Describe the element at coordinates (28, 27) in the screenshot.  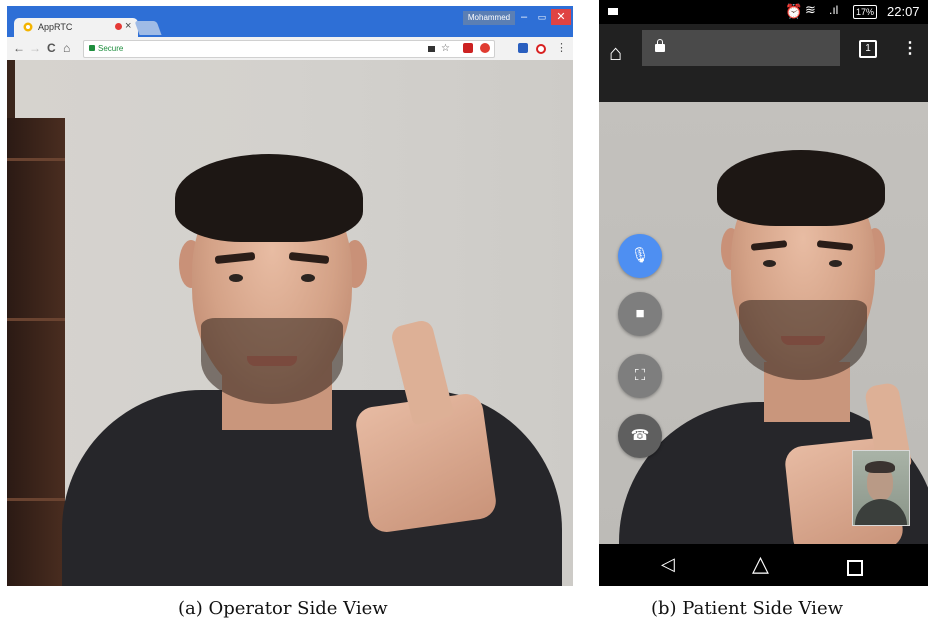
I see `favicon-icon` at that location.